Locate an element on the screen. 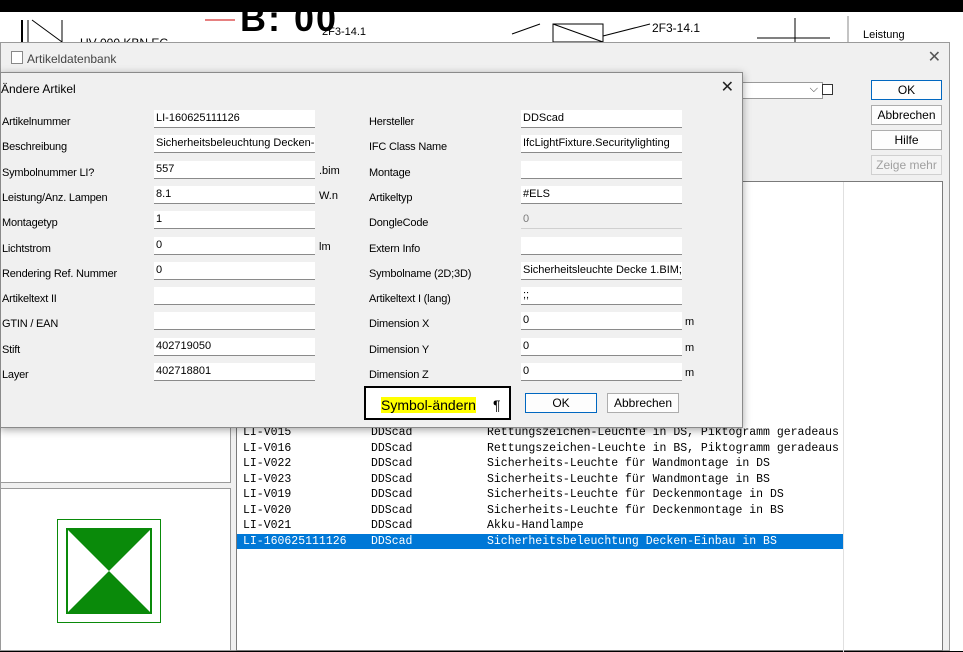 Image resolution: width=963 pixels, height=652 pixels. edit-cancel-button: Abbrechen is located at coordinates (643, 403).